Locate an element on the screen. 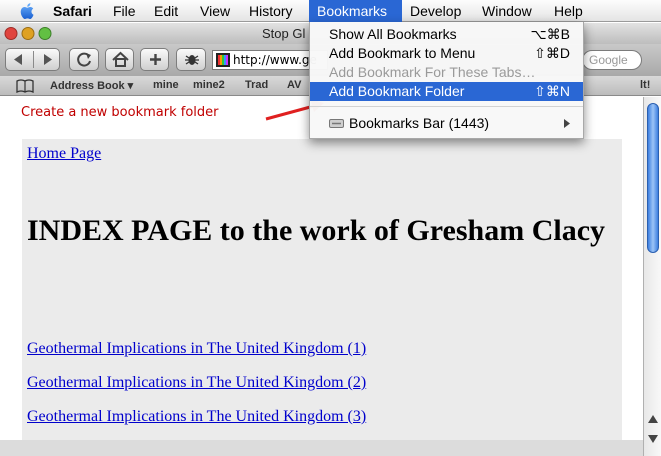 This screenshot has height=456, width=661. home-button is located at coordinates (119, 59).